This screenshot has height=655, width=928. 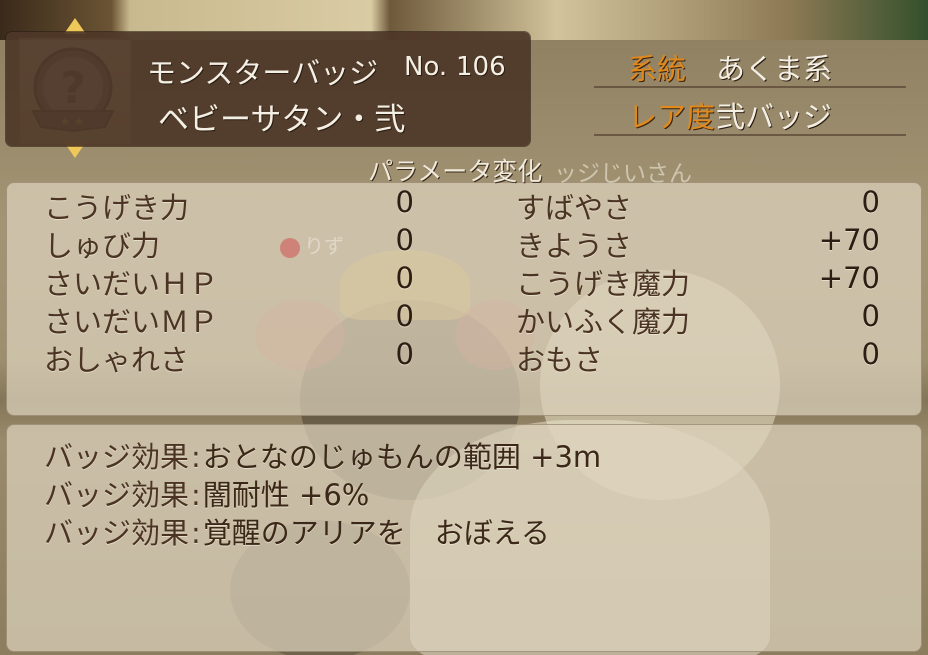 I want to click on param-row: かいふく魔力 0, so click(x=698, y=319).